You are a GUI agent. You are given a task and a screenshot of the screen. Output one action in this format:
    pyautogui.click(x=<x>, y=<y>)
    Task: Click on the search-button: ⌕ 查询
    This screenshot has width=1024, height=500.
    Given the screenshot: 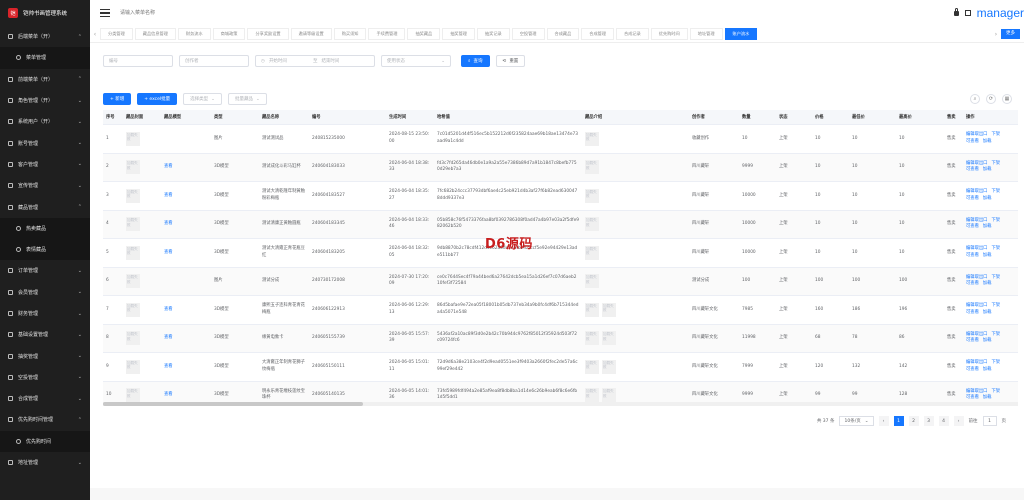 What is the action you would take?
    pyautogui.click(x=475, y=61)
    